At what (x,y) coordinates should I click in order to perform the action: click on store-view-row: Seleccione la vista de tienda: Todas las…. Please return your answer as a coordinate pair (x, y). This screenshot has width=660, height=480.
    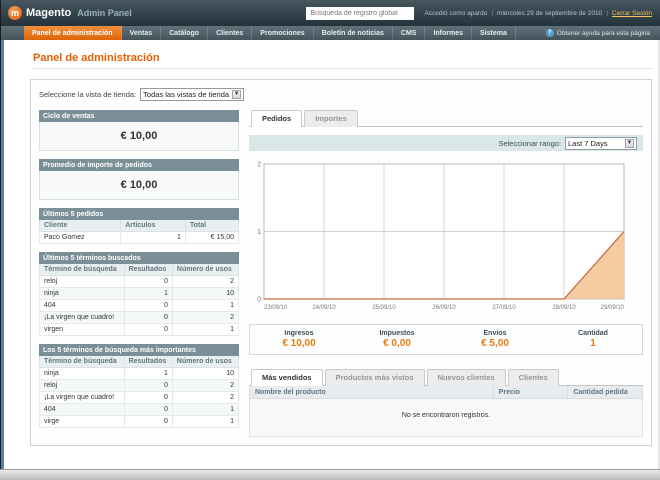
    Looking at the image, I should click on (341, 94).